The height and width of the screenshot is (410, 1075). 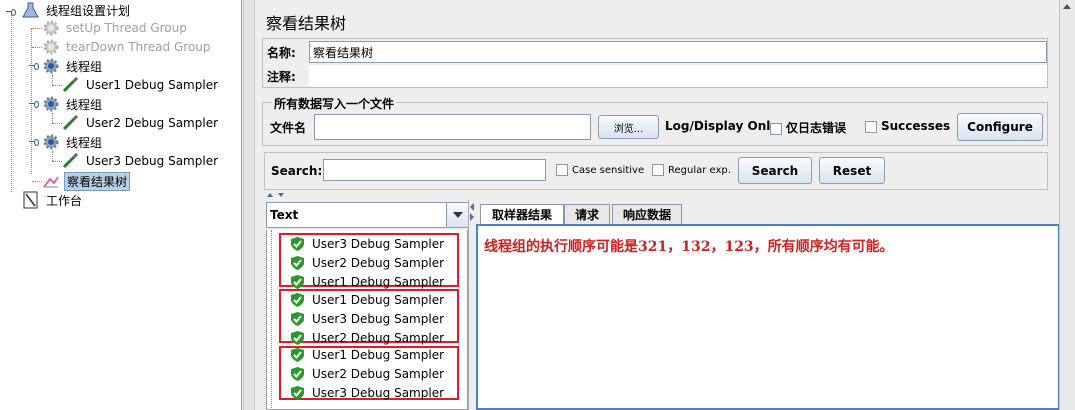 I want to click on successes-checkbox, so click(x=871, y=126).